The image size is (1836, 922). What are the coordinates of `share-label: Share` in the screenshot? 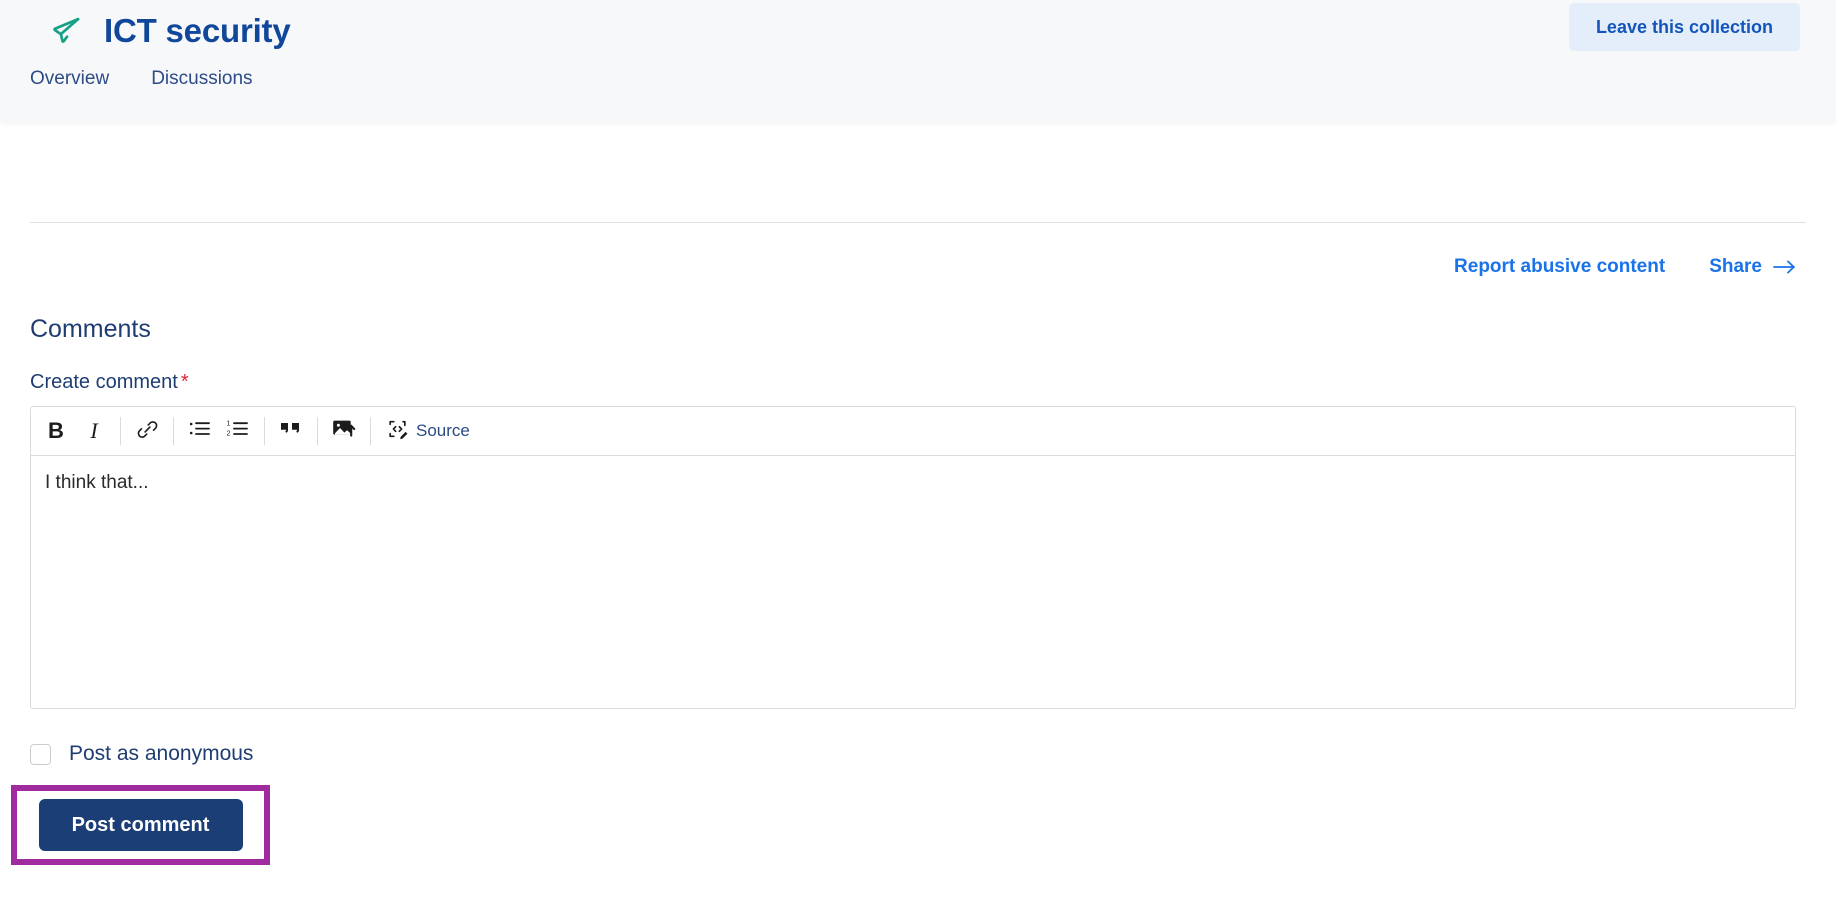 It's located at (1735, 266).